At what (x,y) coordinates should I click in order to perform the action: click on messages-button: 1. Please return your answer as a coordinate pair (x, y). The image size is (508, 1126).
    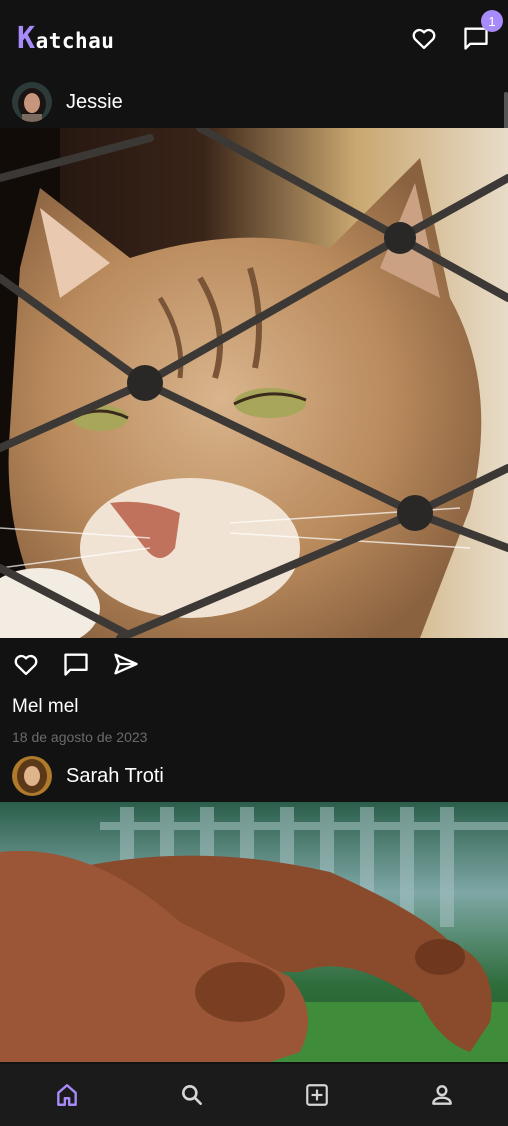
    Looking at the image, I should click on (482, 31).